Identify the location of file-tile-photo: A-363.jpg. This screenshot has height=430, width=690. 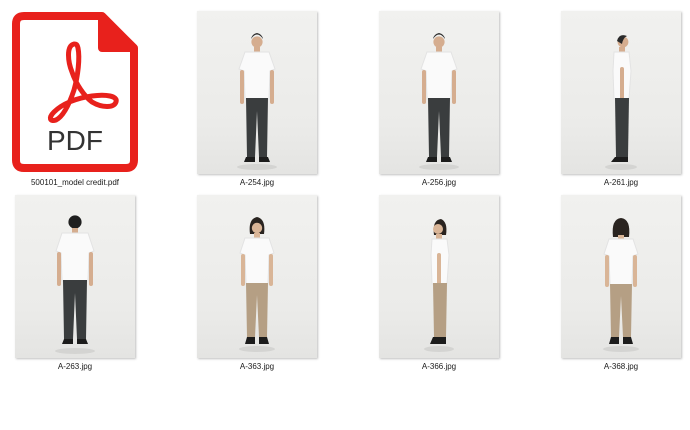
(257, 283).